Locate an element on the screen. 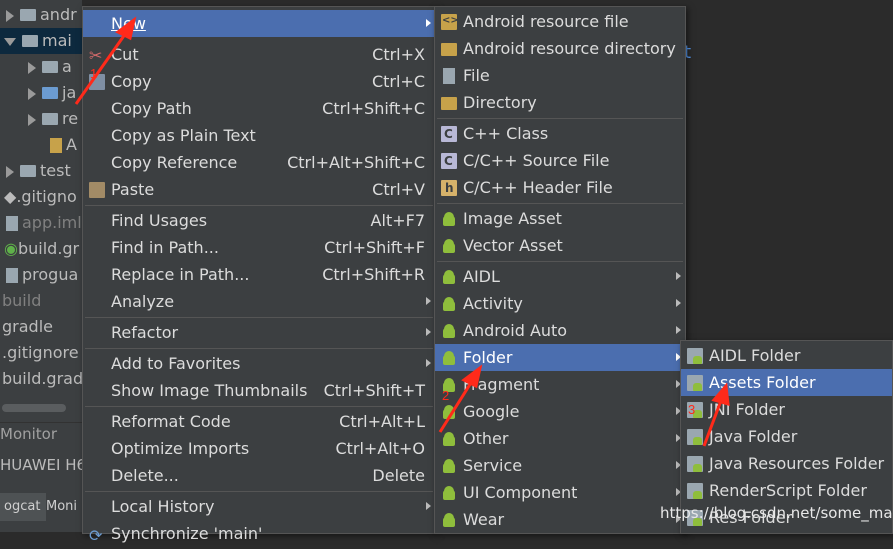 This screenshot has height=549, width=893. menu-item-label: Wear is located at coordinates (484, 519).